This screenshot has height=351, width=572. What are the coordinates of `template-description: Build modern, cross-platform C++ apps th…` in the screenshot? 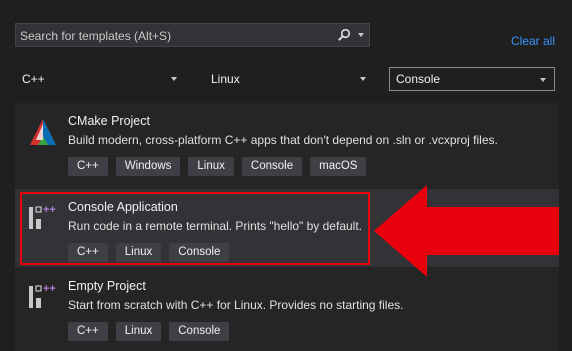 It's located at (283, 140).